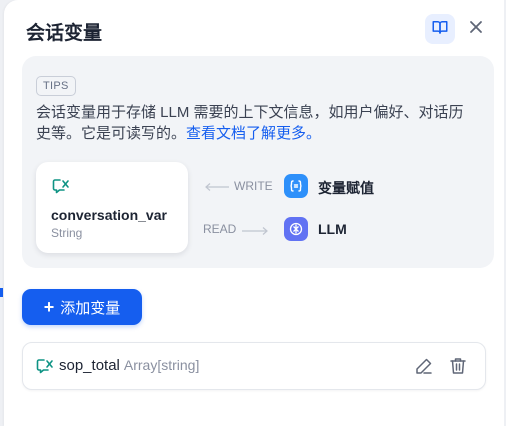  I want to click on tips-badge: TIPS, so click(56, 86).